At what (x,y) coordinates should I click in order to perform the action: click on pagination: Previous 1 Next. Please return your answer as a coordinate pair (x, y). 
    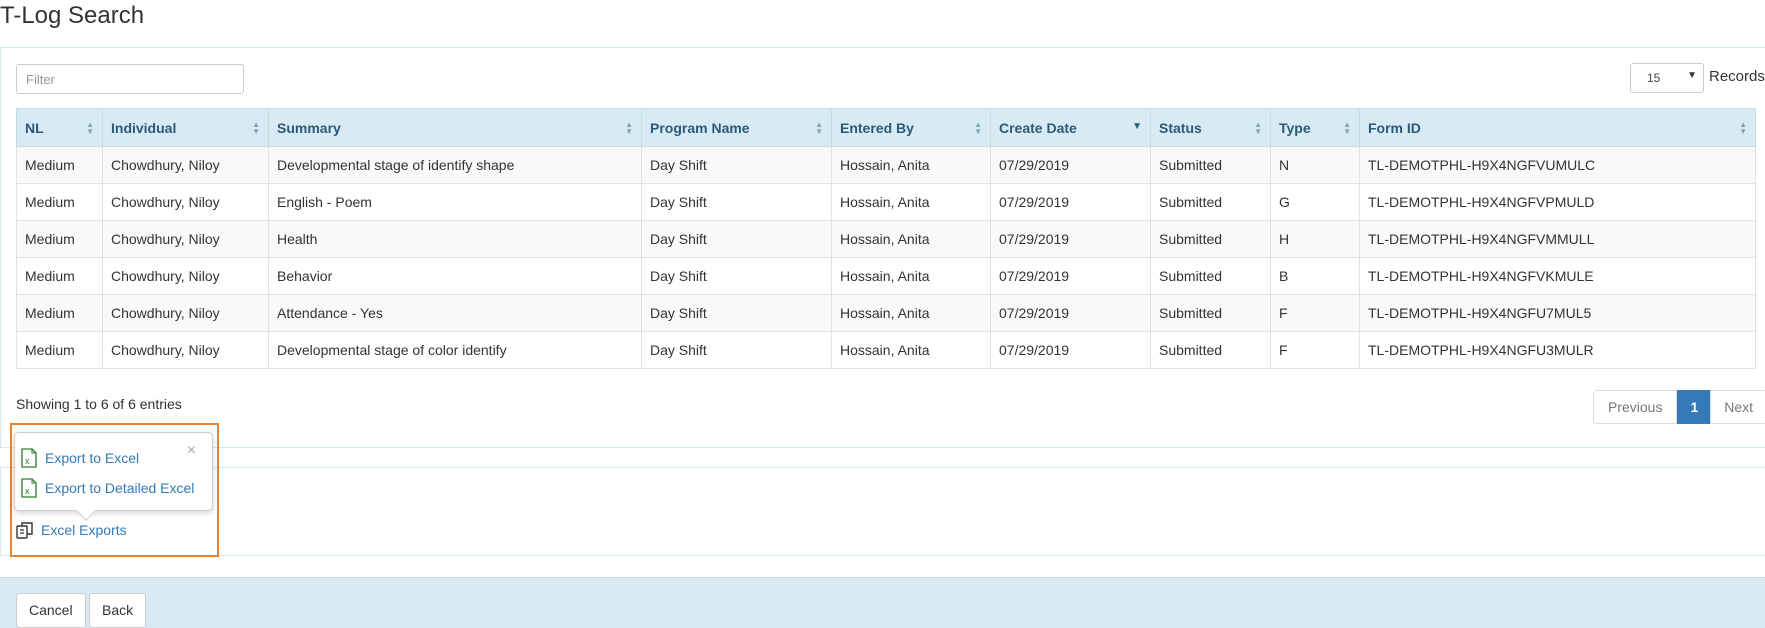
    Looking at the image, I should click on (1679, 407).